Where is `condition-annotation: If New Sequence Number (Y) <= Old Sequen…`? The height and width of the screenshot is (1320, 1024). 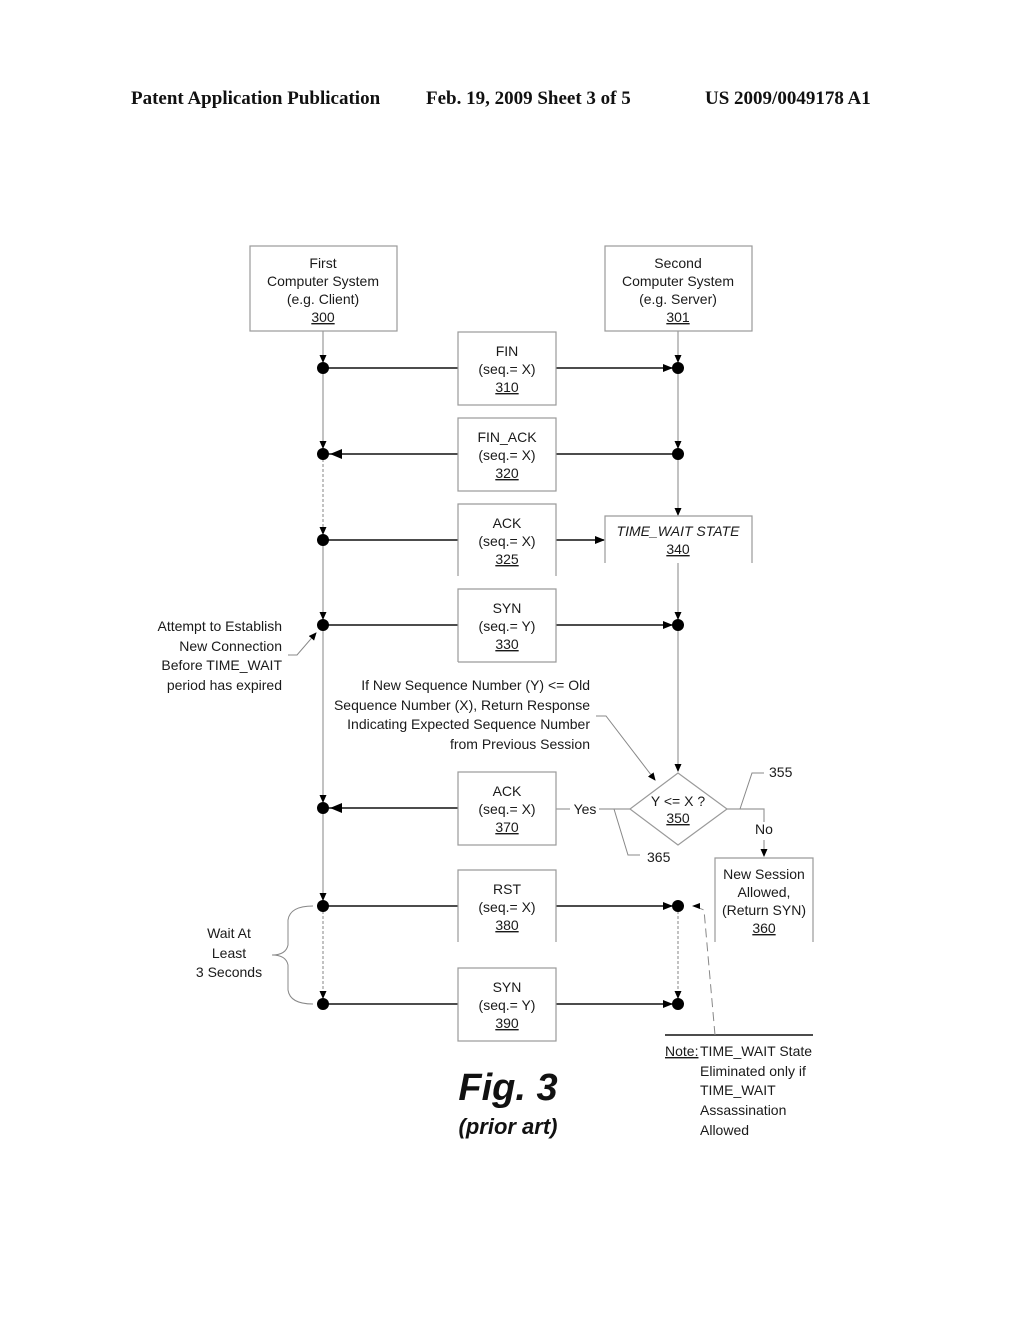
condition-annotation: If New Sequence Number (Y) <= Old Sequen… is located at coordinates (495, 729).